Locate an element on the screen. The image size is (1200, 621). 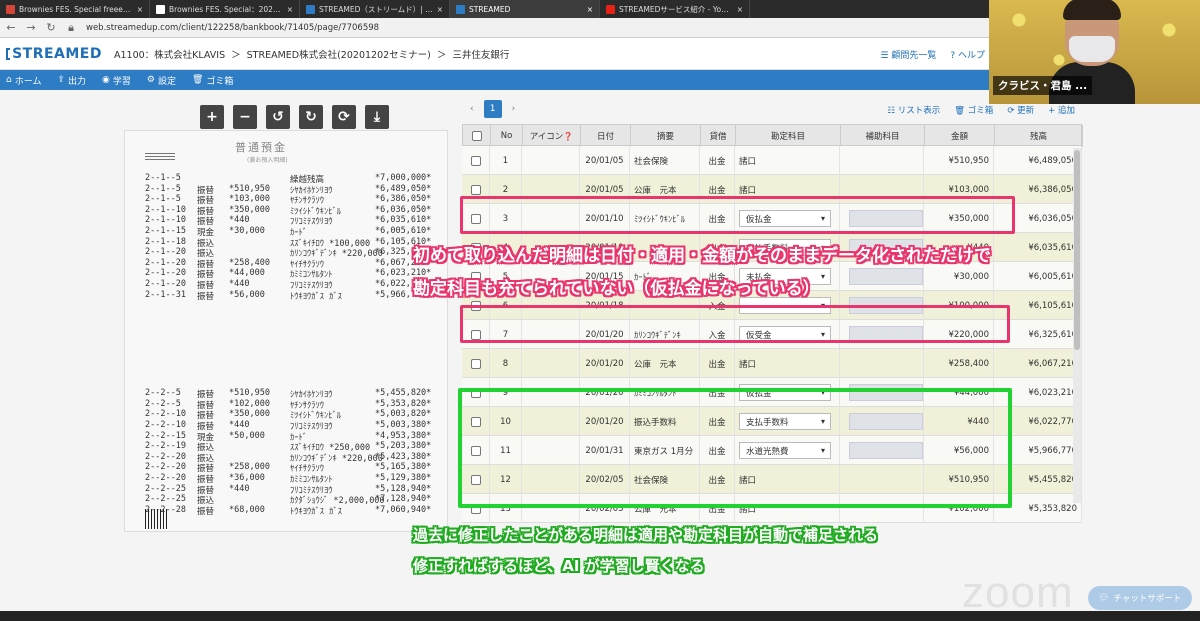
passbook-date: 2--1--5 is located at coordinates (163, 178).